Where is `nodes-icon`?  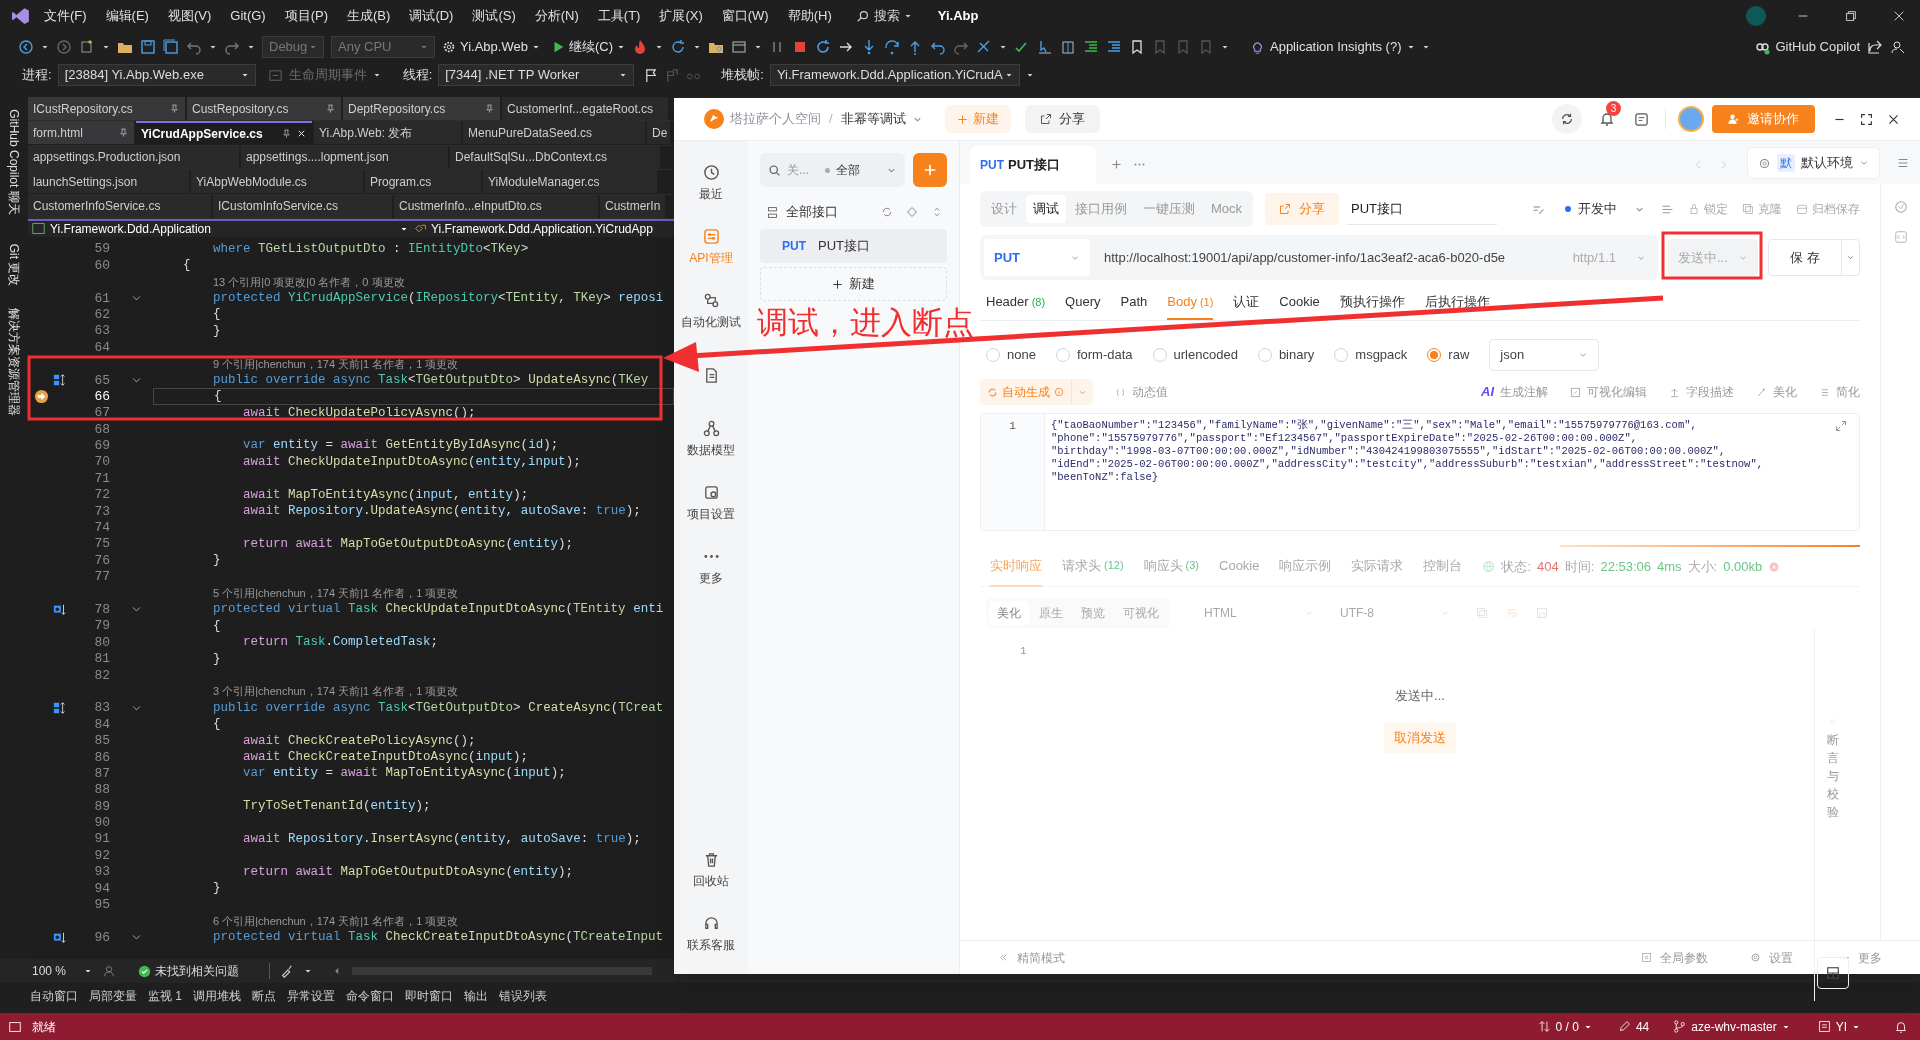 nodes-icon is located at coordinates (711, 428).